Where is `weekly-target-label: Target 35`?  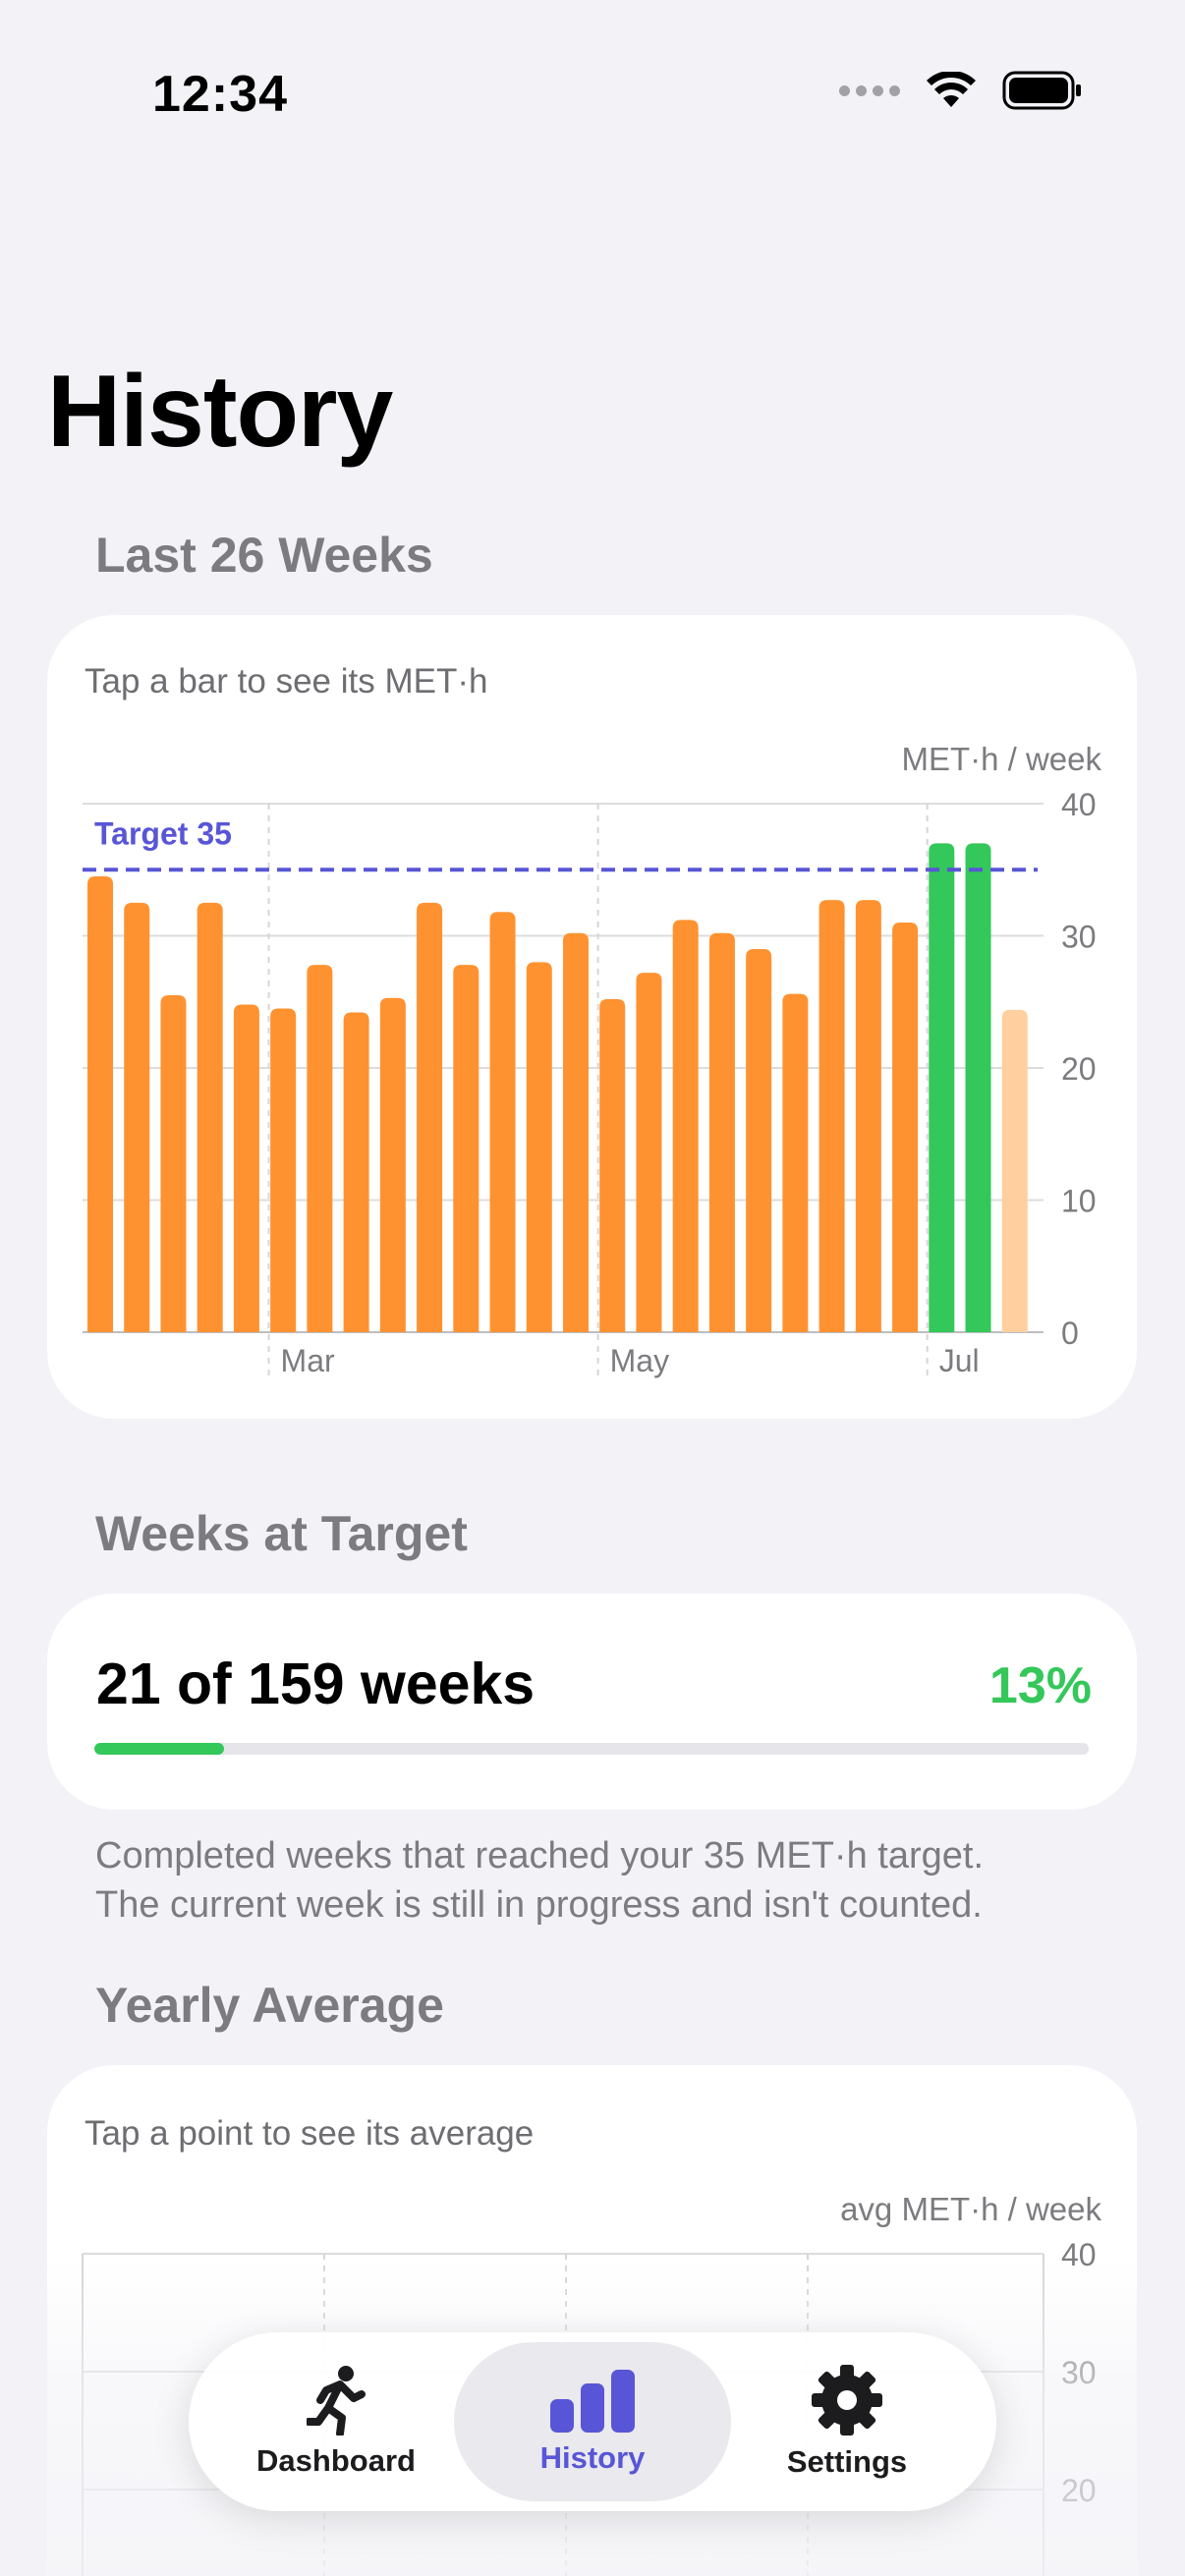
weekly-target-label: Target 35 is located at coordinates (163, 833).